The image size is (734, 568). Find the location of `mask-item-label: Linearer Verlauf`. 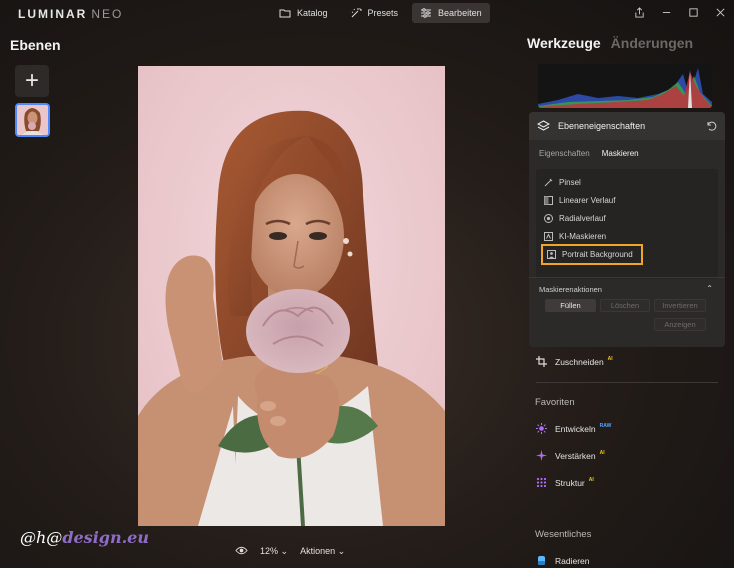

mask-item-label: Linearer Verlauf is located at coordinates (587, 200).